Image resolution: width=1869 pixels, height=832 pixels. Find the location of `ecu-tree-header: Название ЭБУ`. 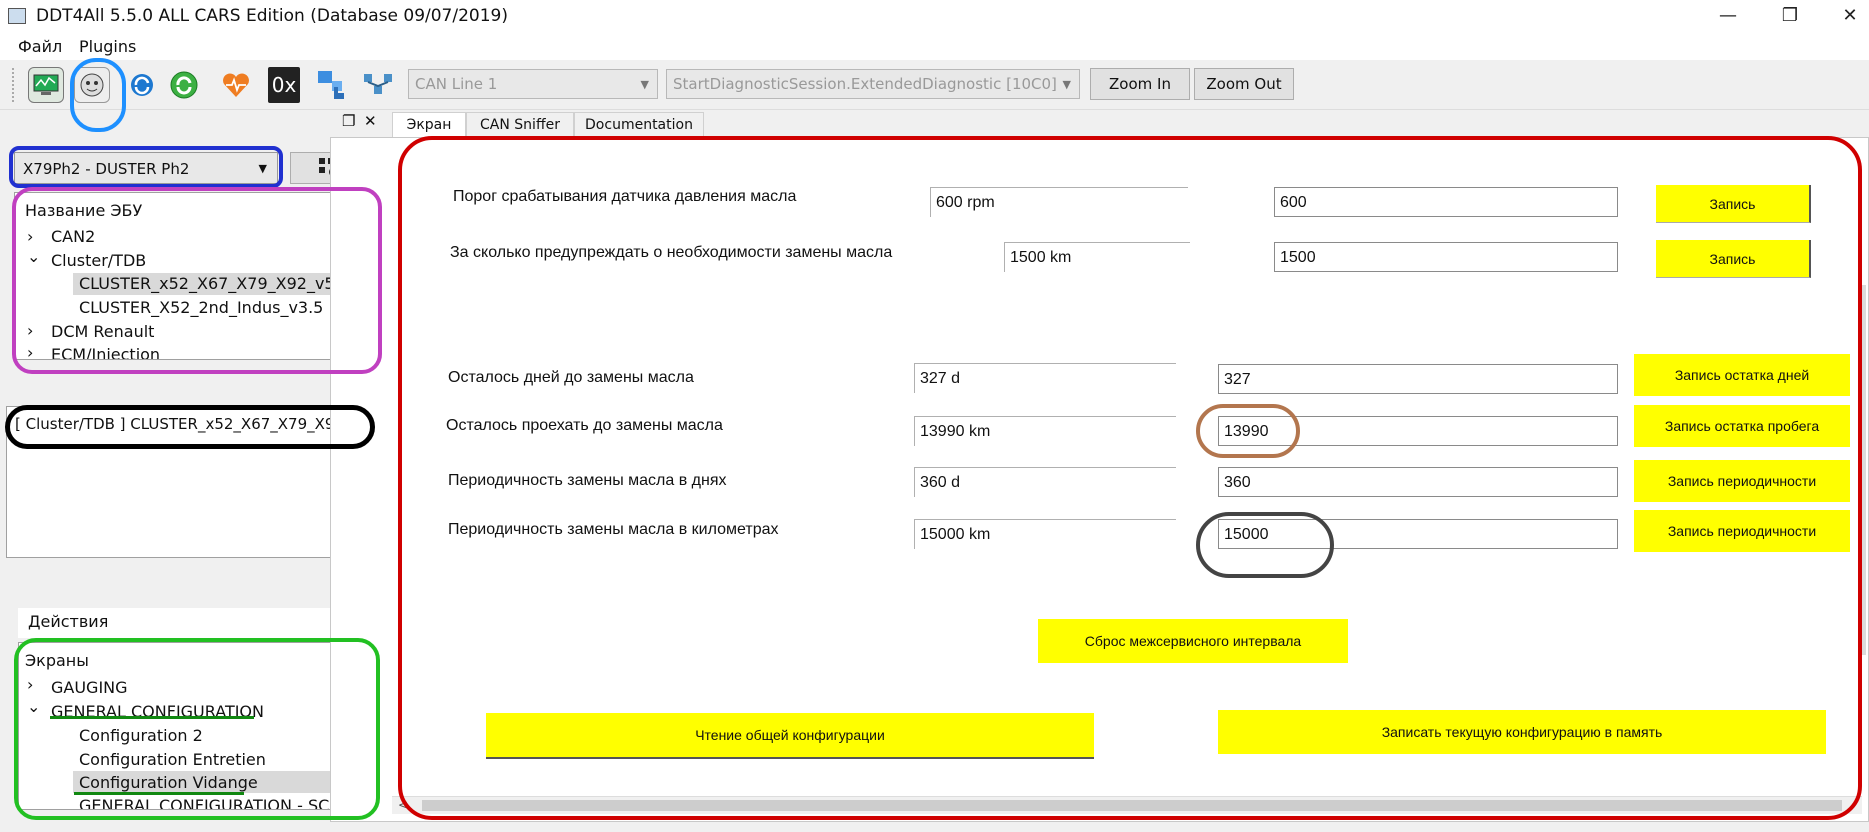

ecu-tree-header: Название ЭБУ is located at coordinates (84, 210).